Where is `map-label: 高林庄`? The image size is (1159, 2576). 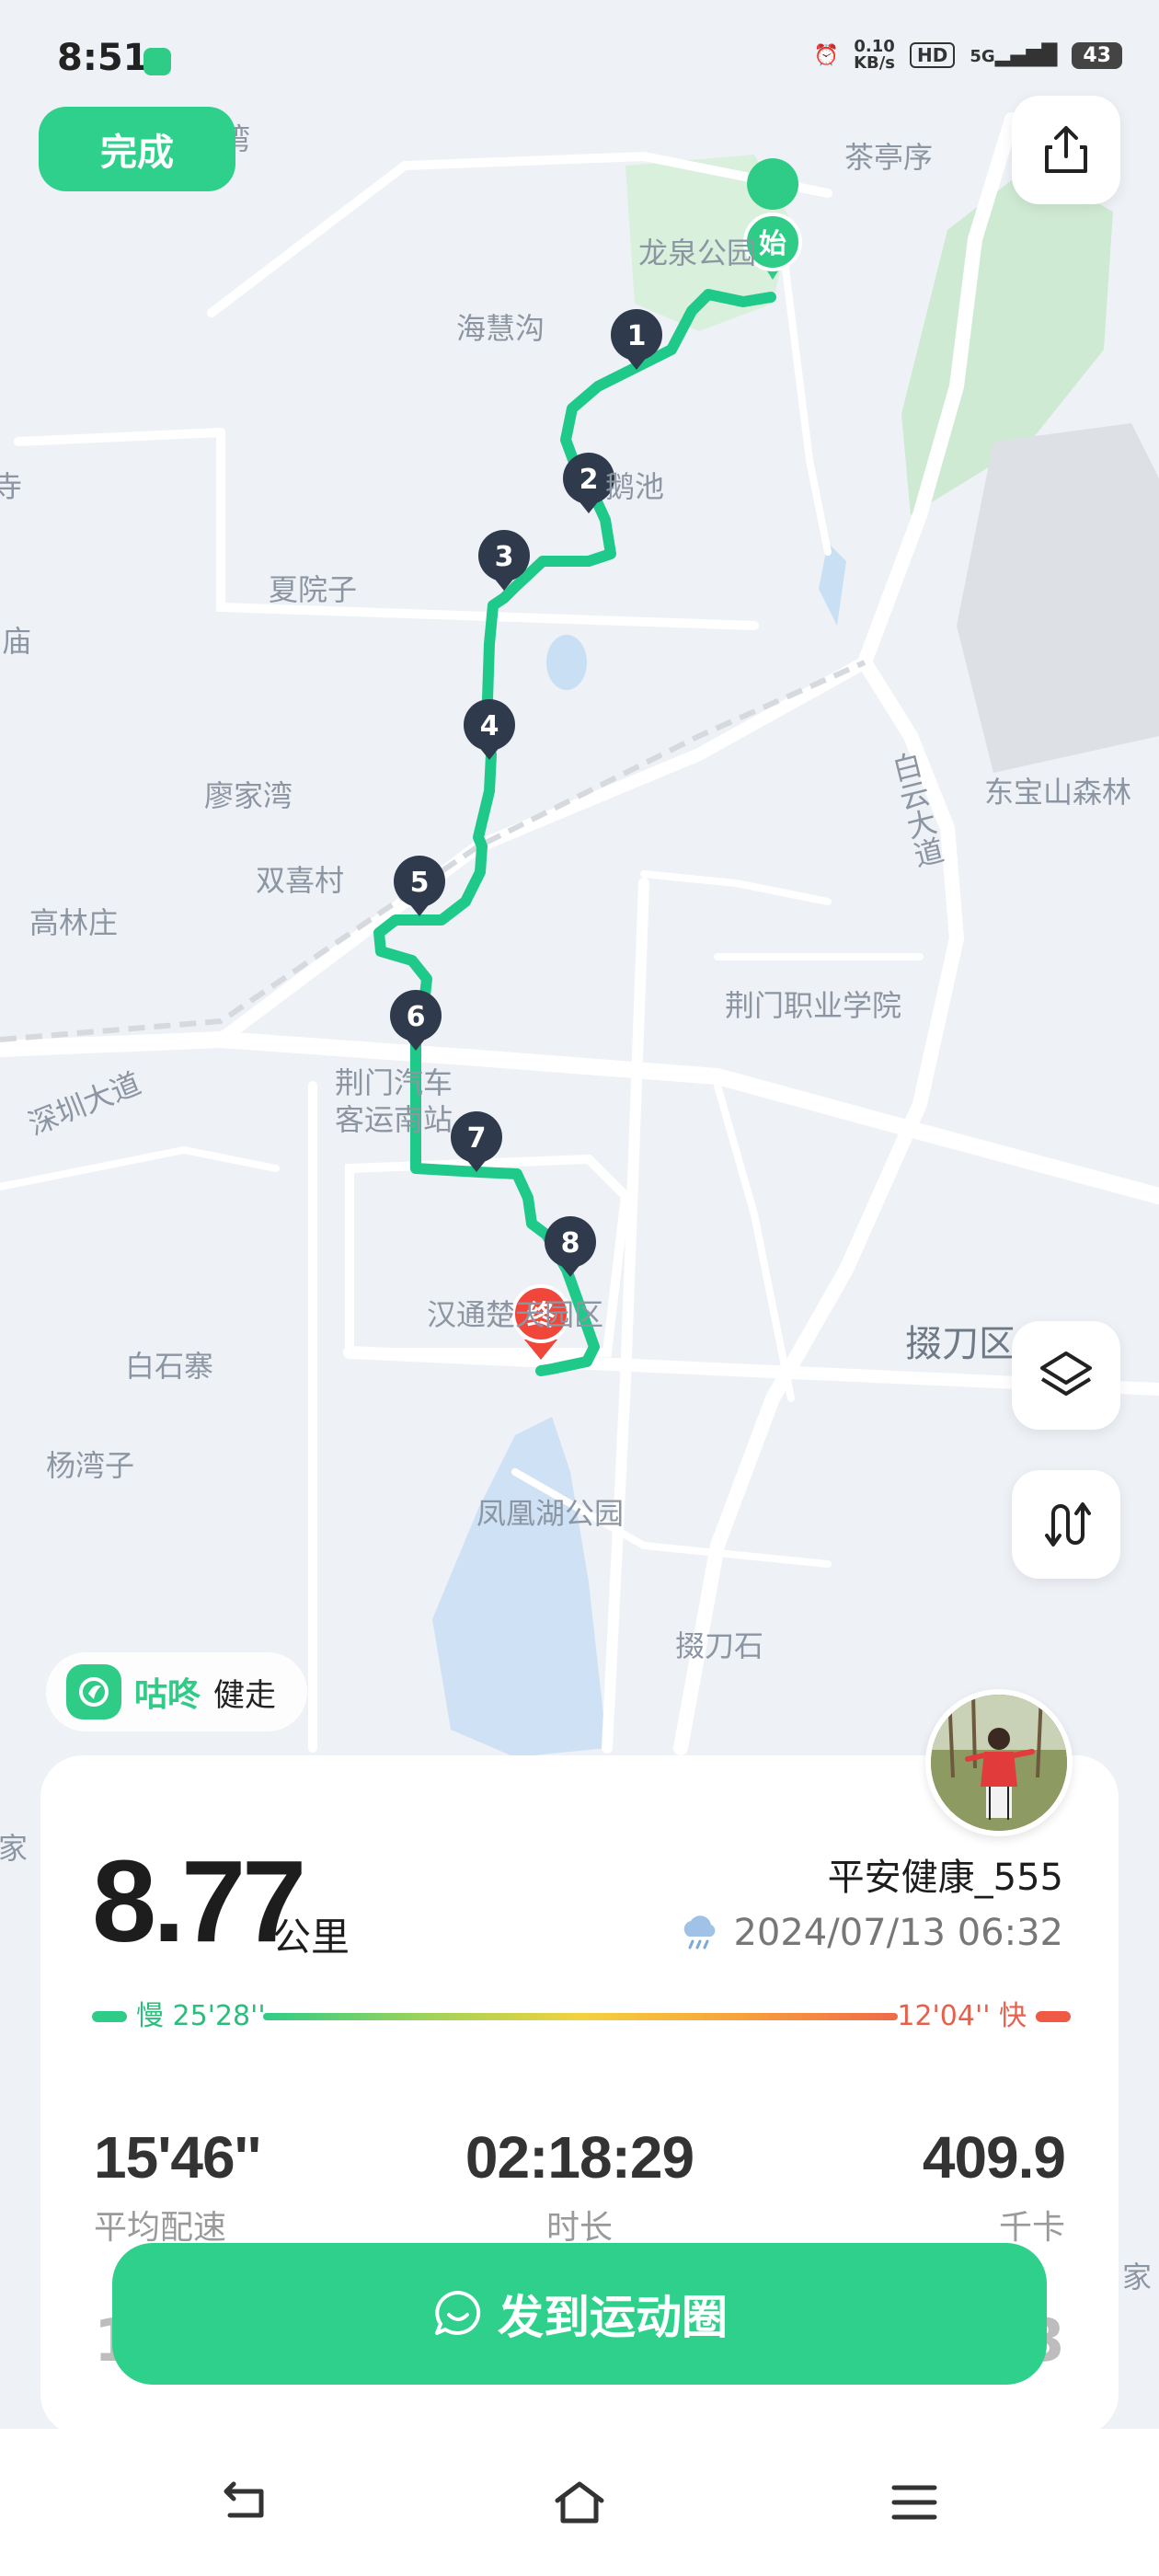
map-label: 高林庄 is located at coordinates (73, 922).